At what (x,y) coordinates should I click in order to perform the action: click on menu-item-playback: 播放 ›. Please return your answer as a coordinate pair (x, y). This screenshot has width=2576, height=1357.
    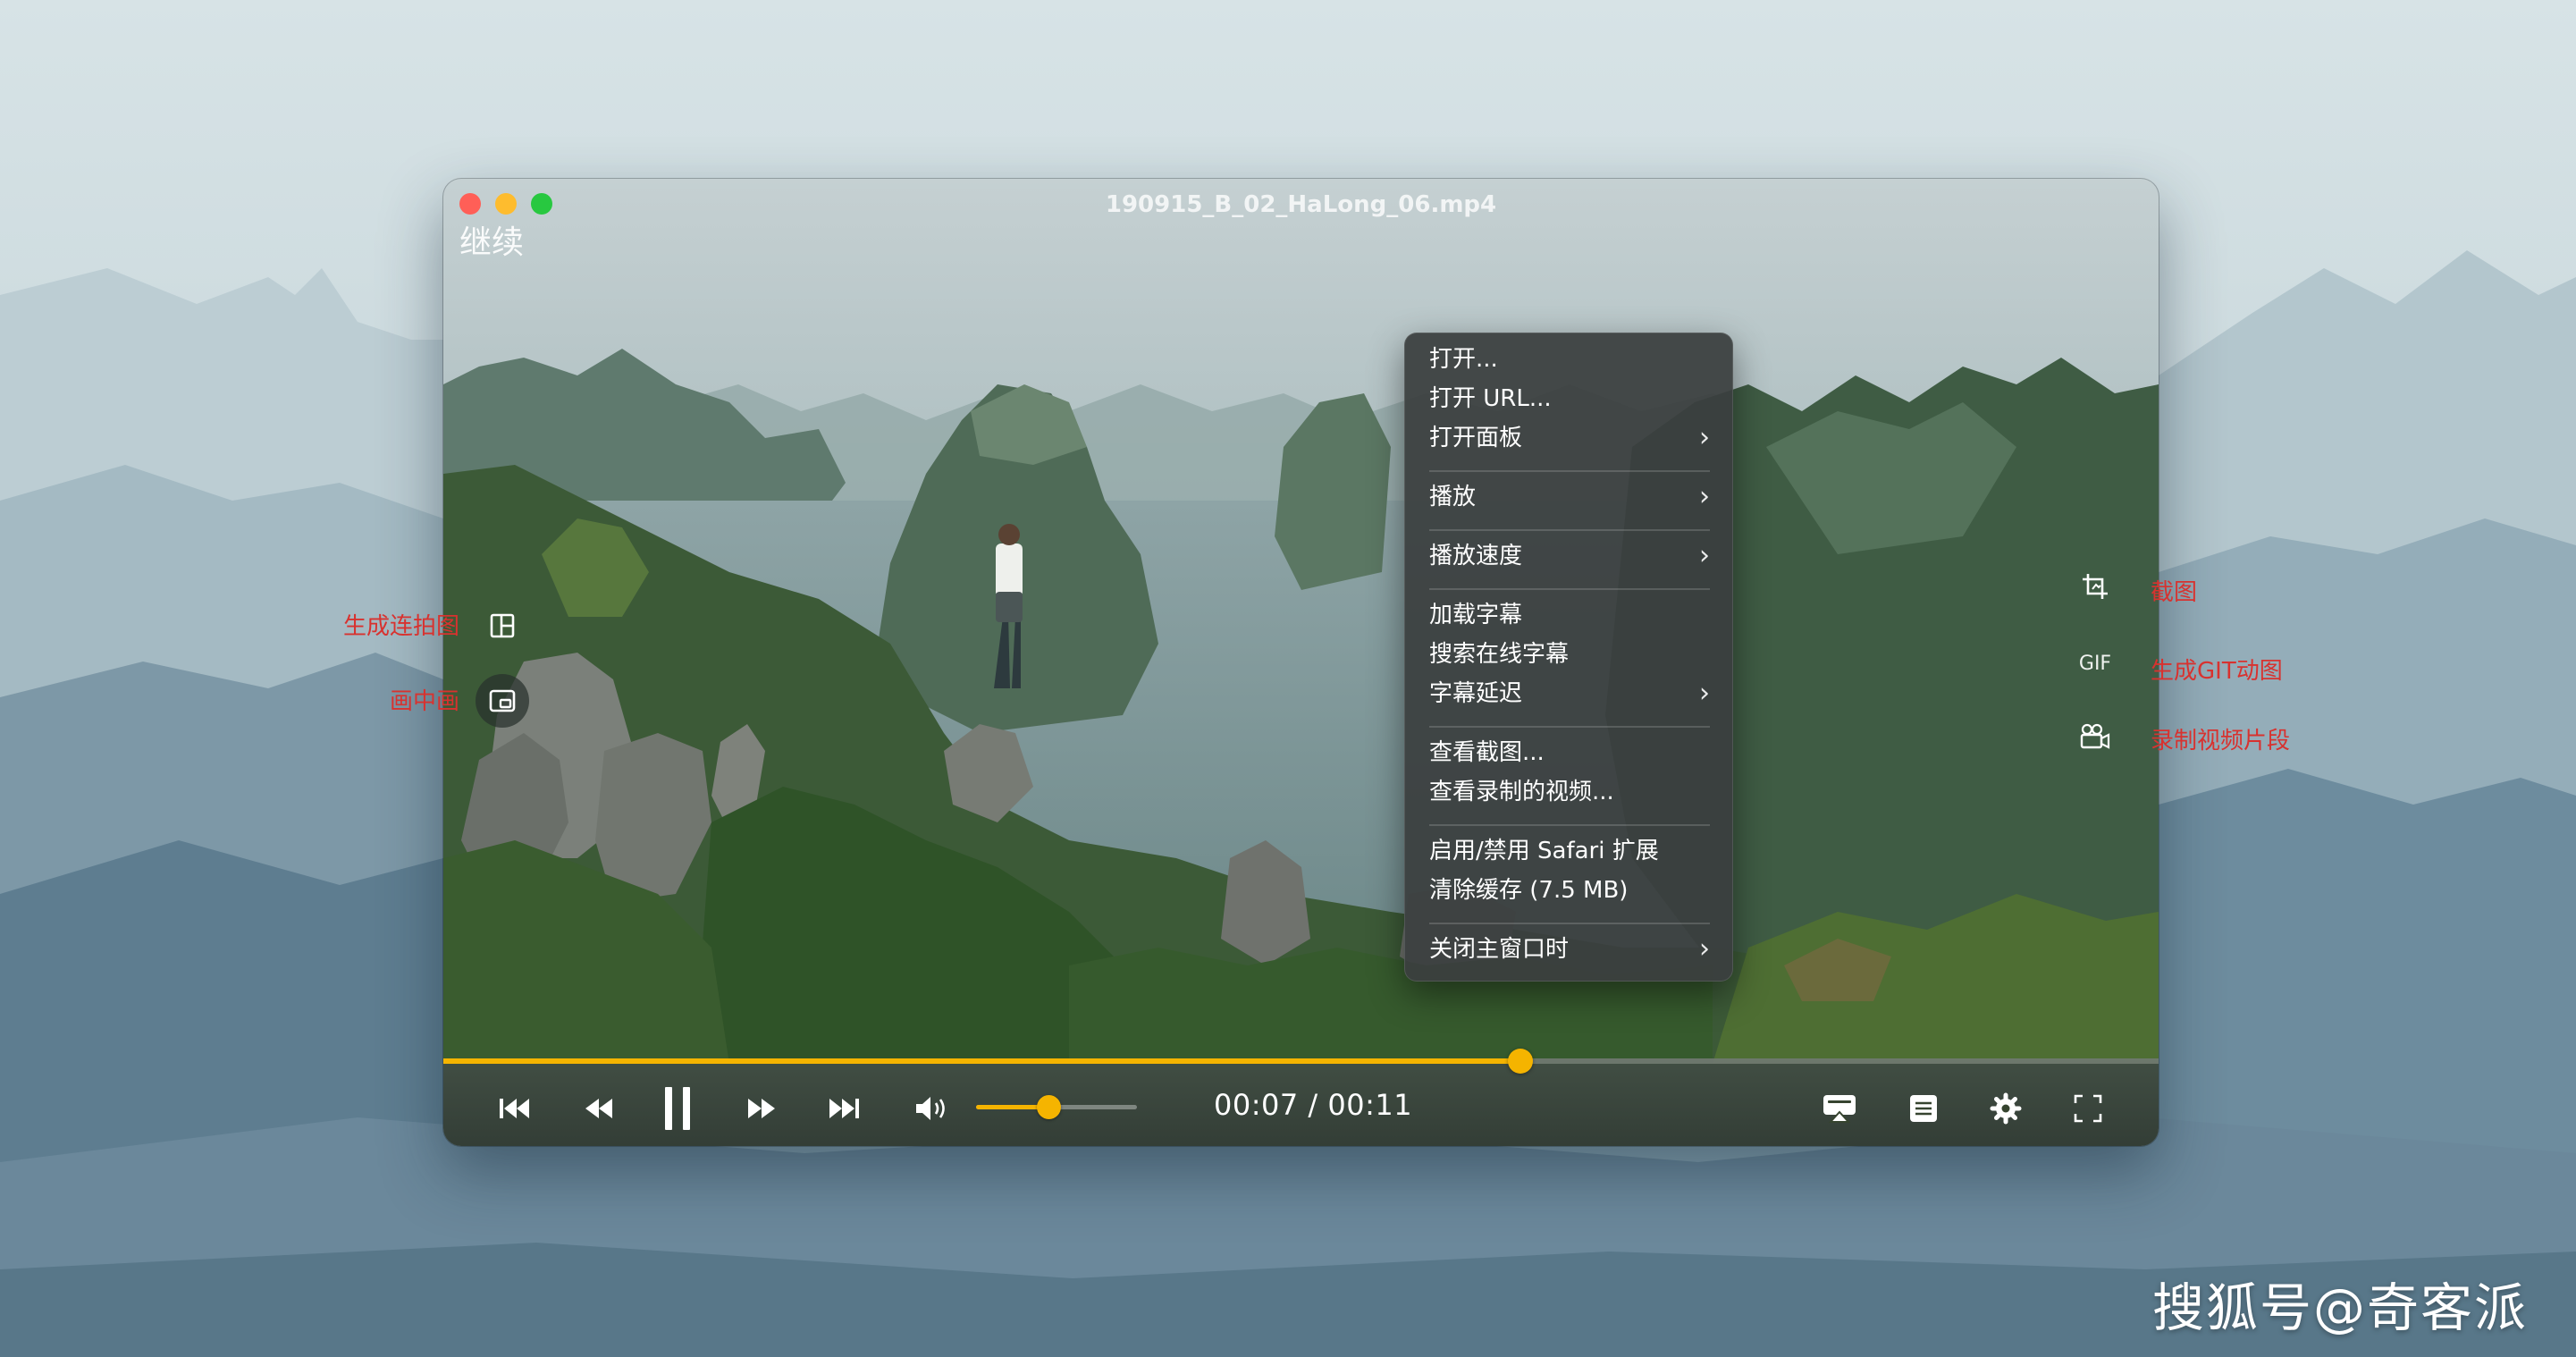
    Looking at the image, I should click on (1570, 497).